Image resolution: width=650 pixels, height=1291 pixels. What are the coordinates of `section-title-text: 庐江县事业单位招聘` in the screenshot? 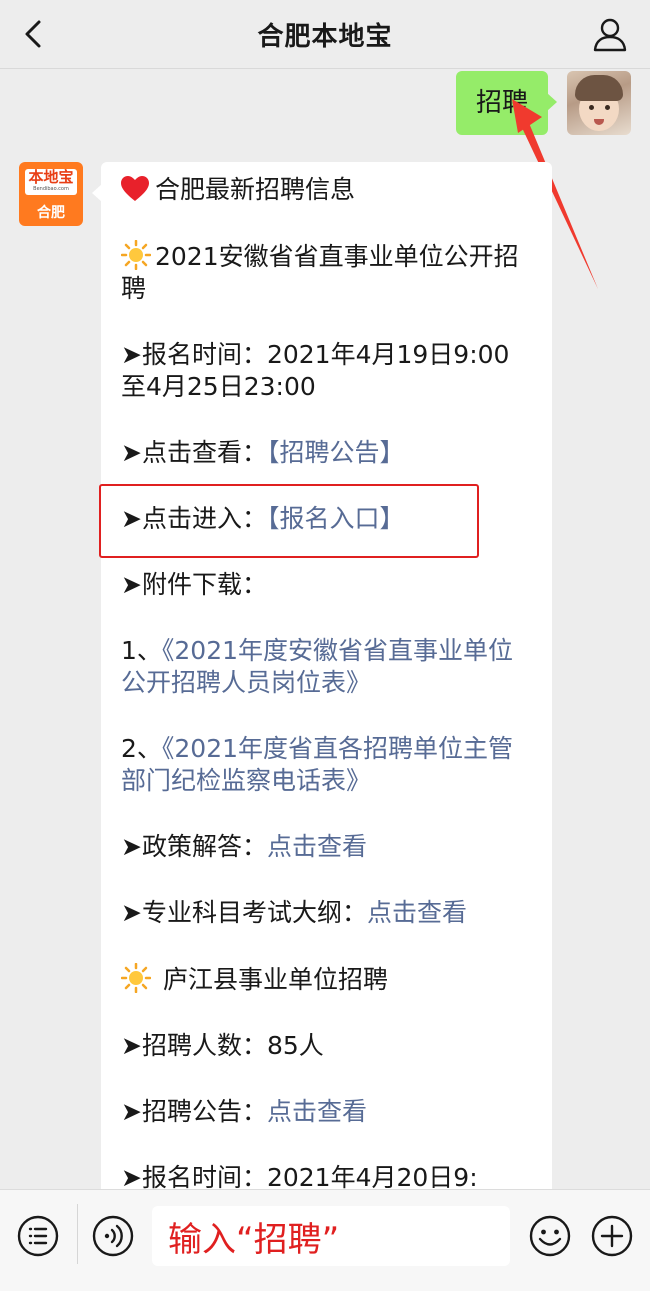 It's located at (275, 979).